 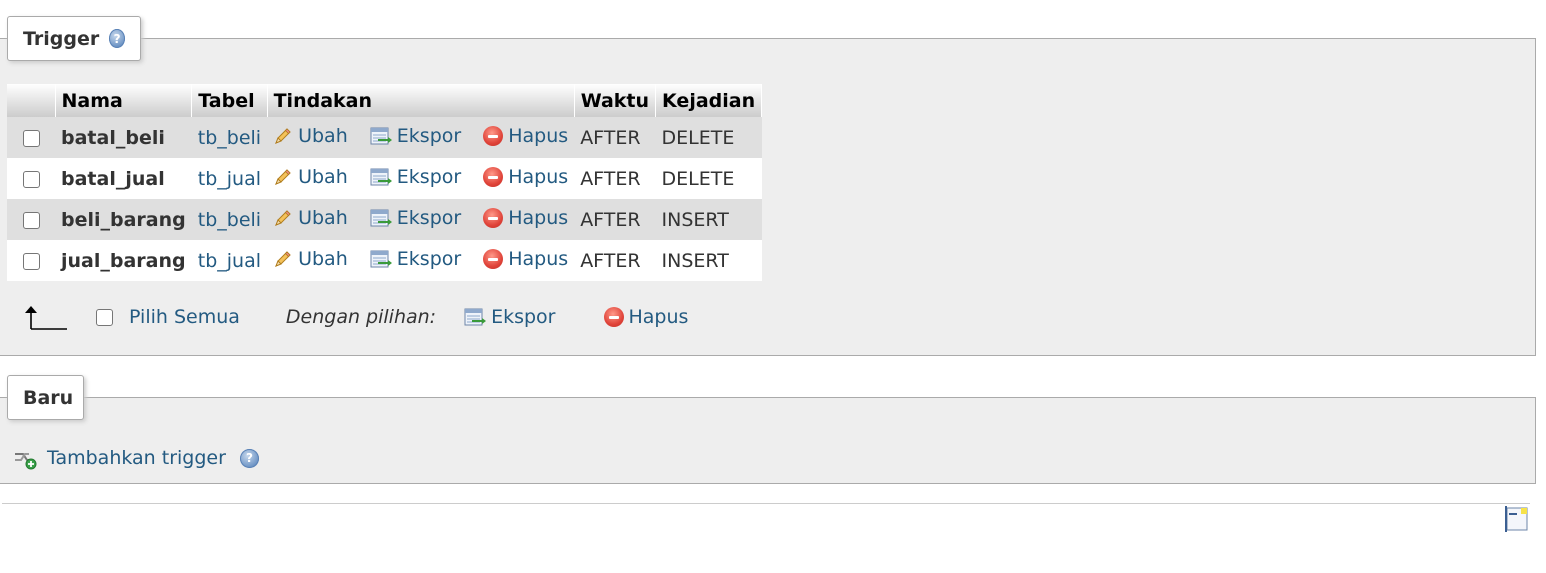 I want to click on select-all-label: Pilih Semua, so click(x=184, y=317).